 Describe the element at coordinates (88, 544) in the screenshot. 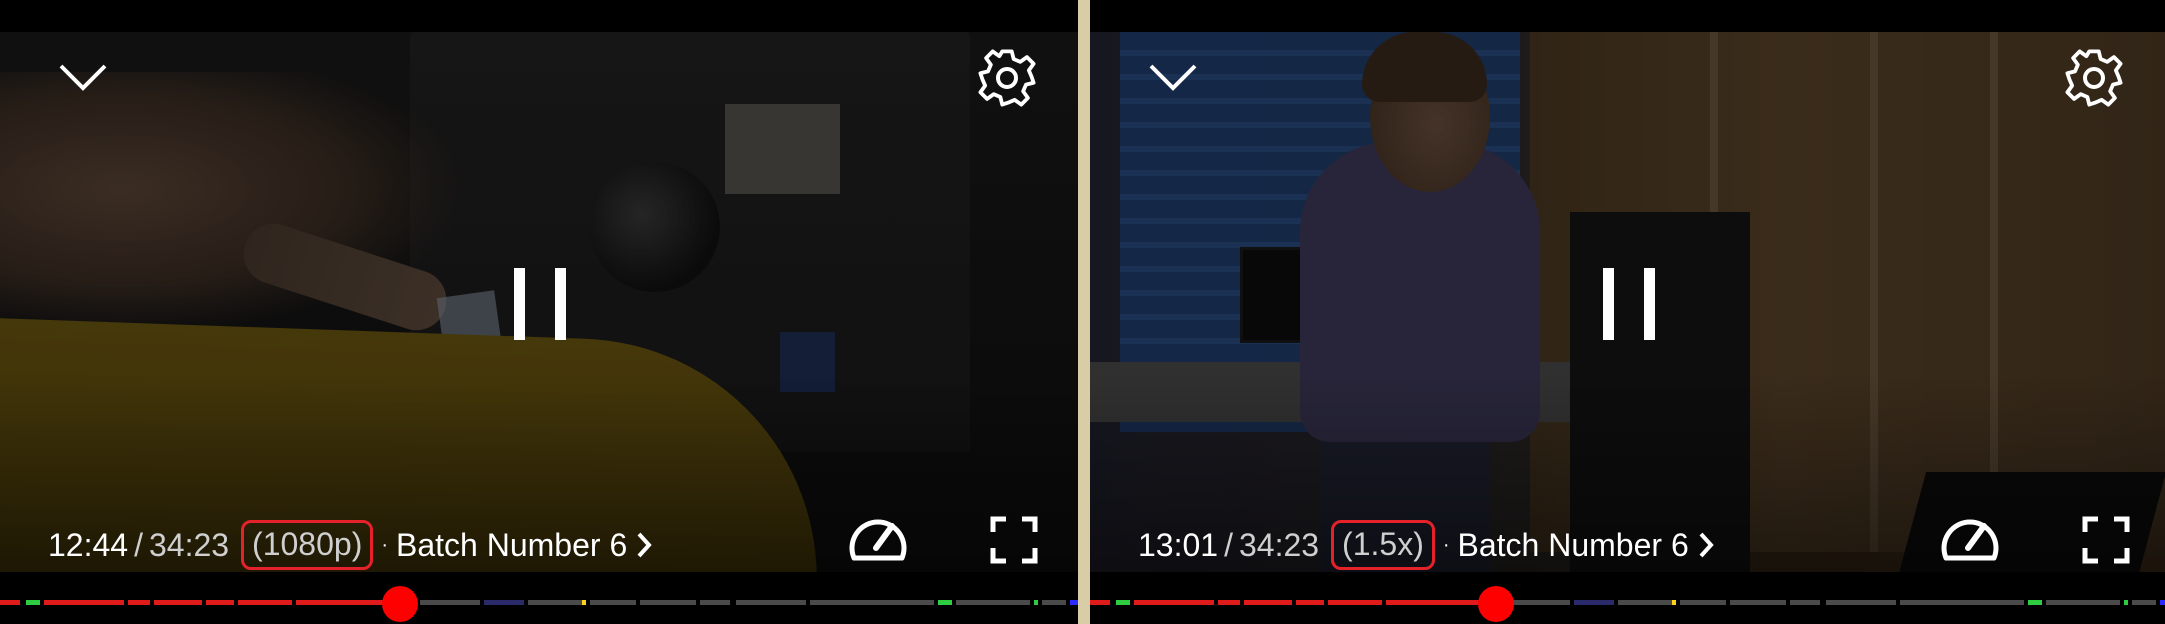

I see `current-time: 12:44` at that location.